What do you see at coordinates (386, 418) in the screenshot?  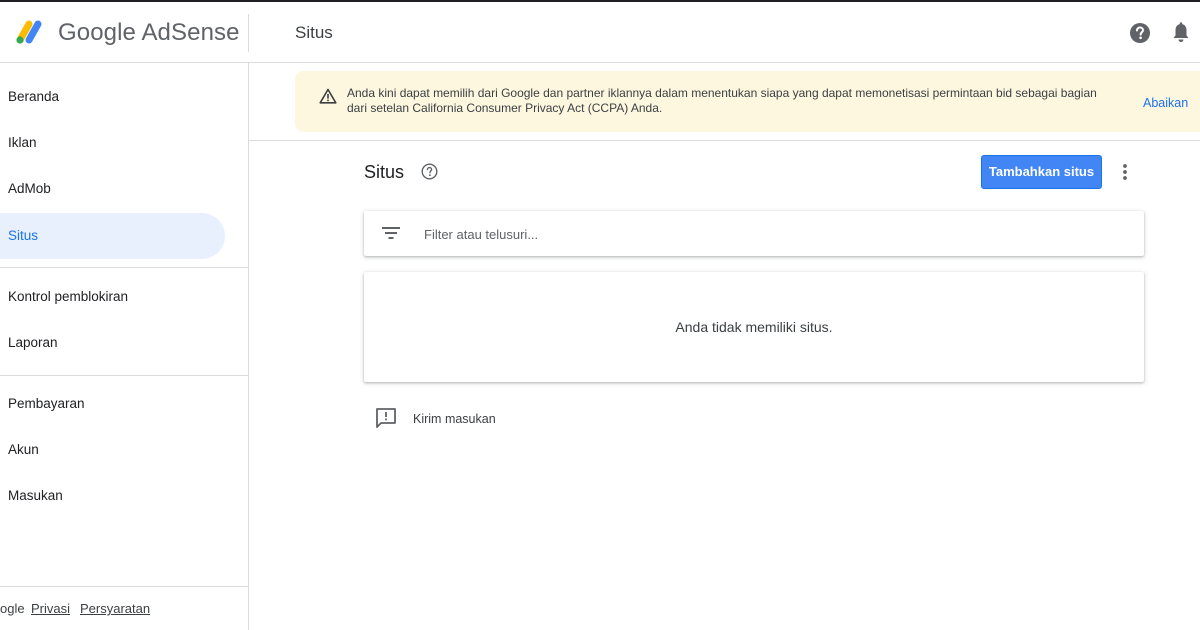 I see `feedback-icon` at bounding box center [386, 418].